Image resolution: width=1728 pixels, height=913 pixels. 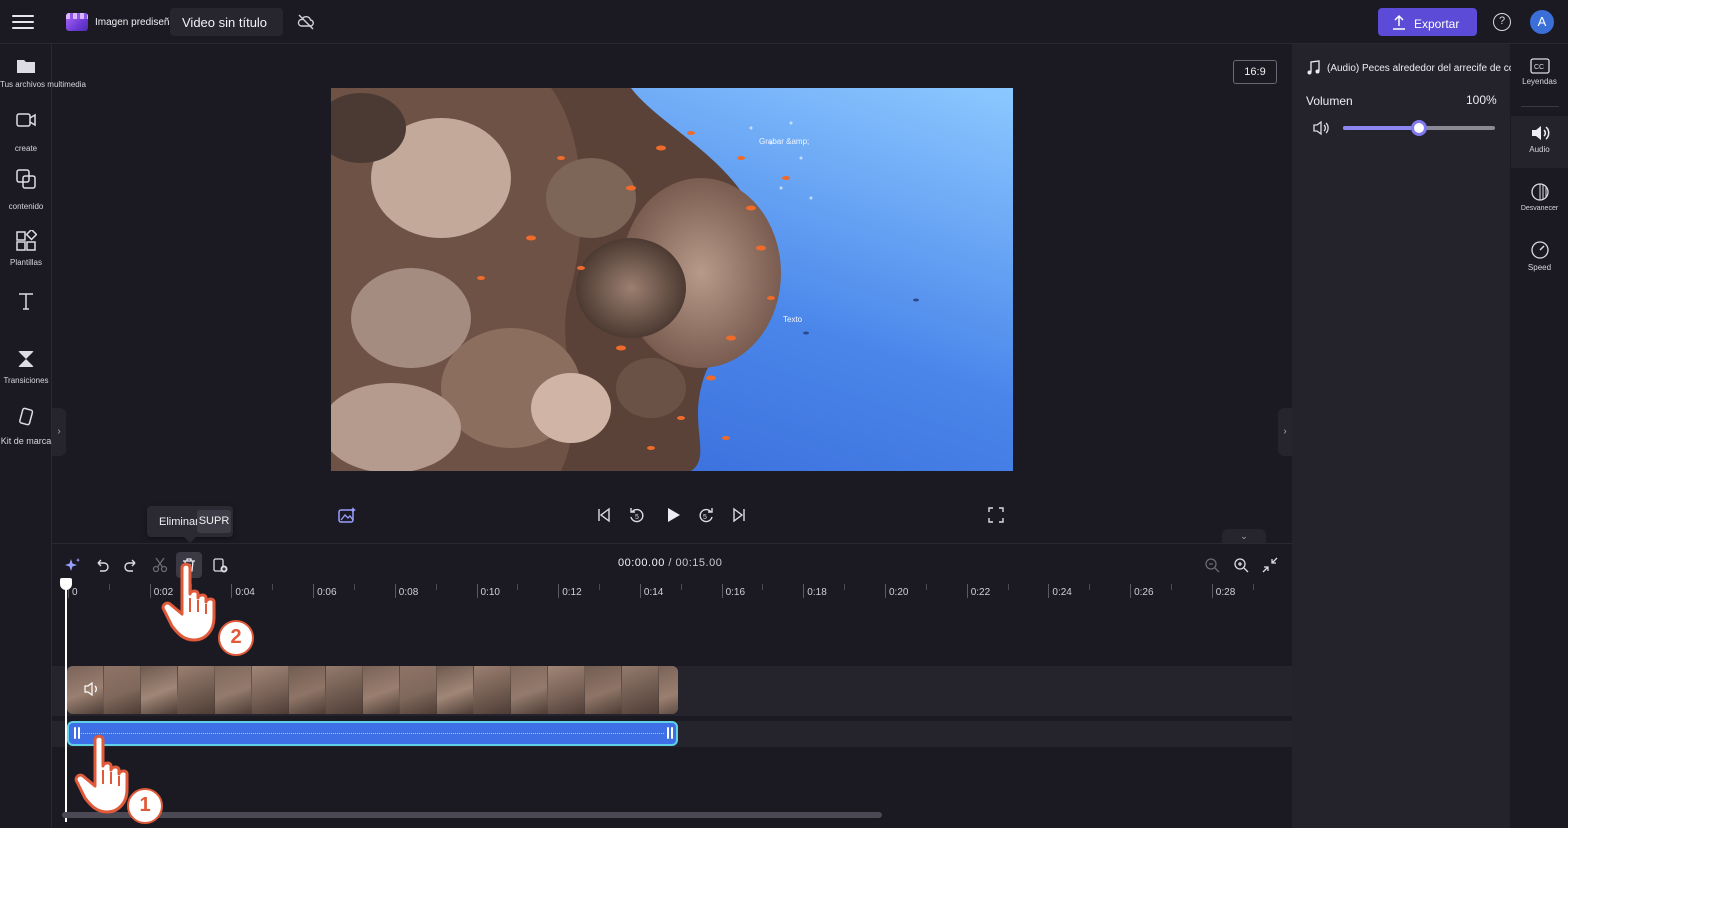 I want to click on zoom-out-button, so click(x=1212, y=565).